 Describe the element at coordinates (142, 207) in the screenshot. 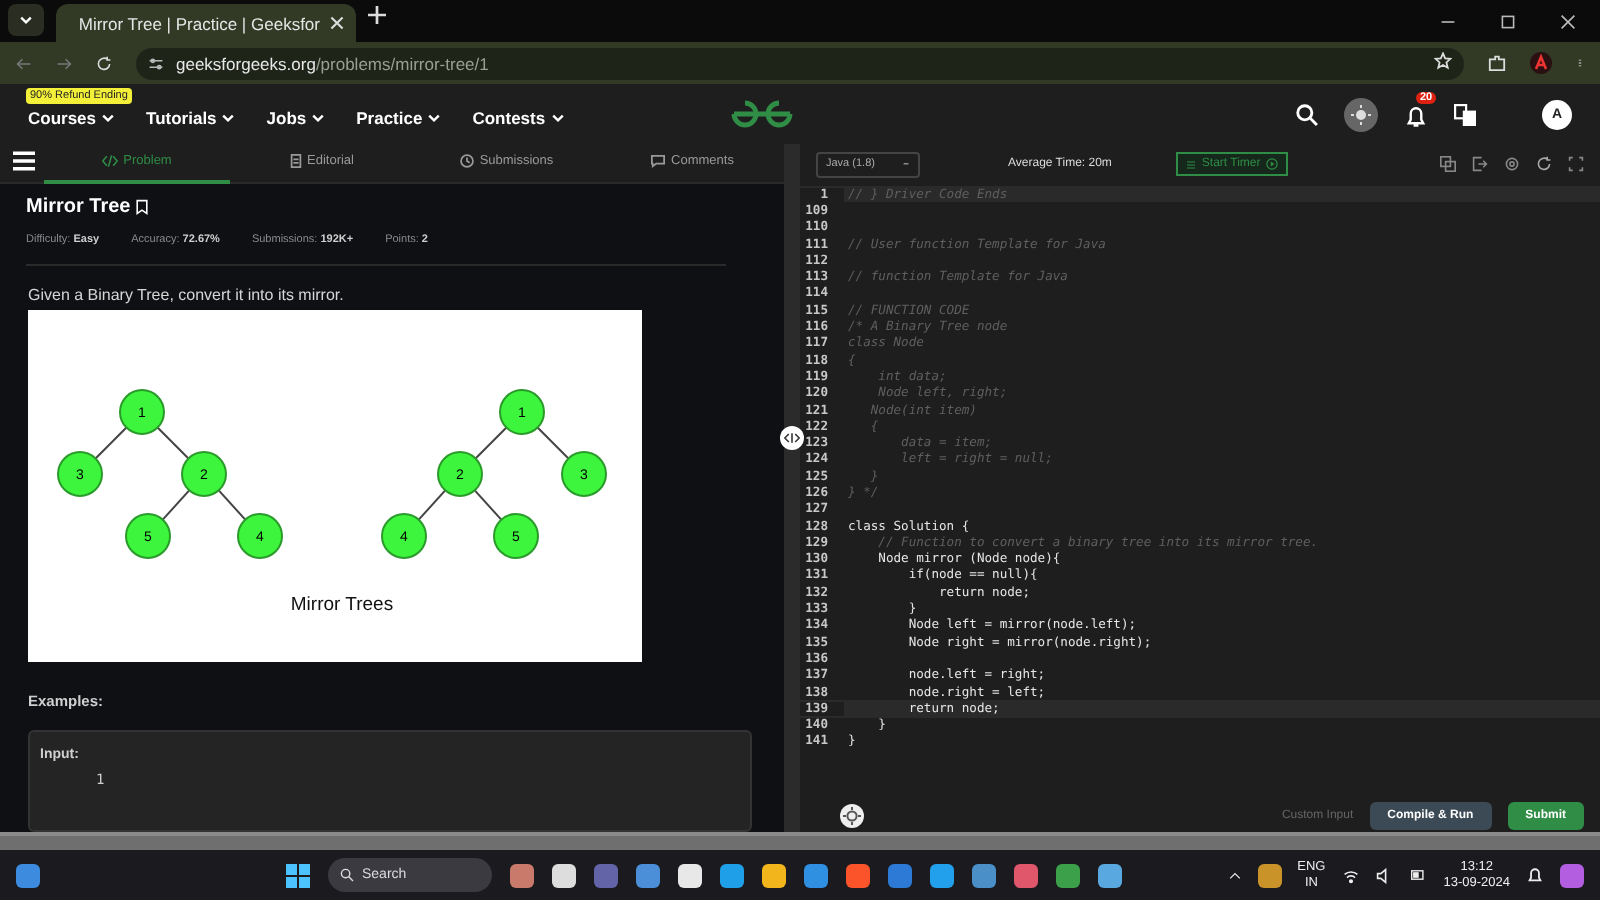

I see `bookmark-icon` at that location.